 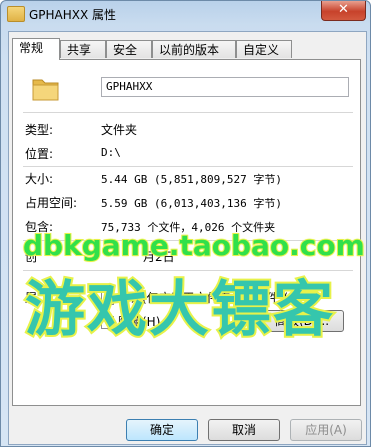 I want to click on type-value: 文件夹, so click(x=119, y=130).